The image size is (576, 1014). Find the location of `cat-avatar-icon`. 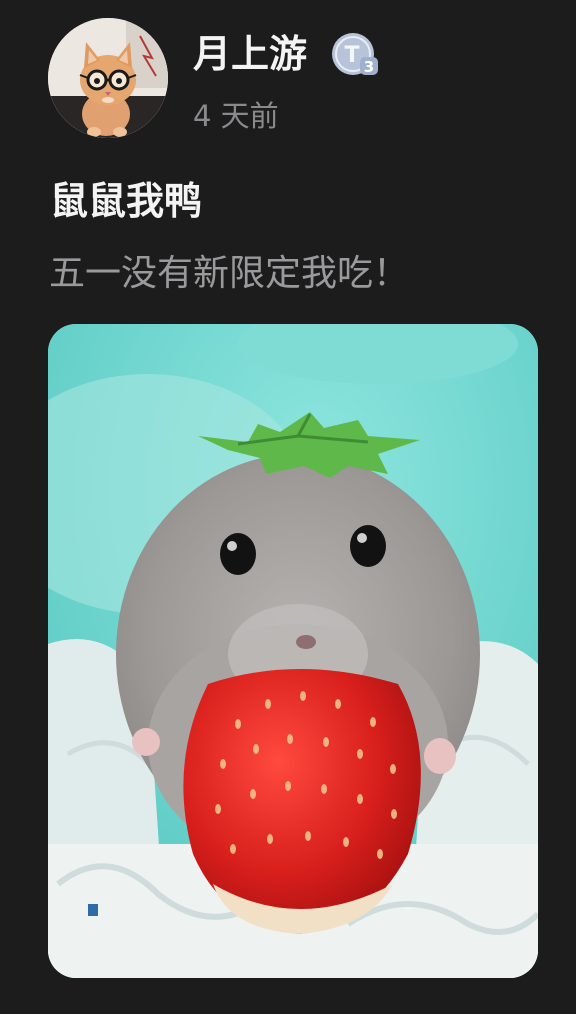

cat-avatar-icon is located at coordinates (108, 78).